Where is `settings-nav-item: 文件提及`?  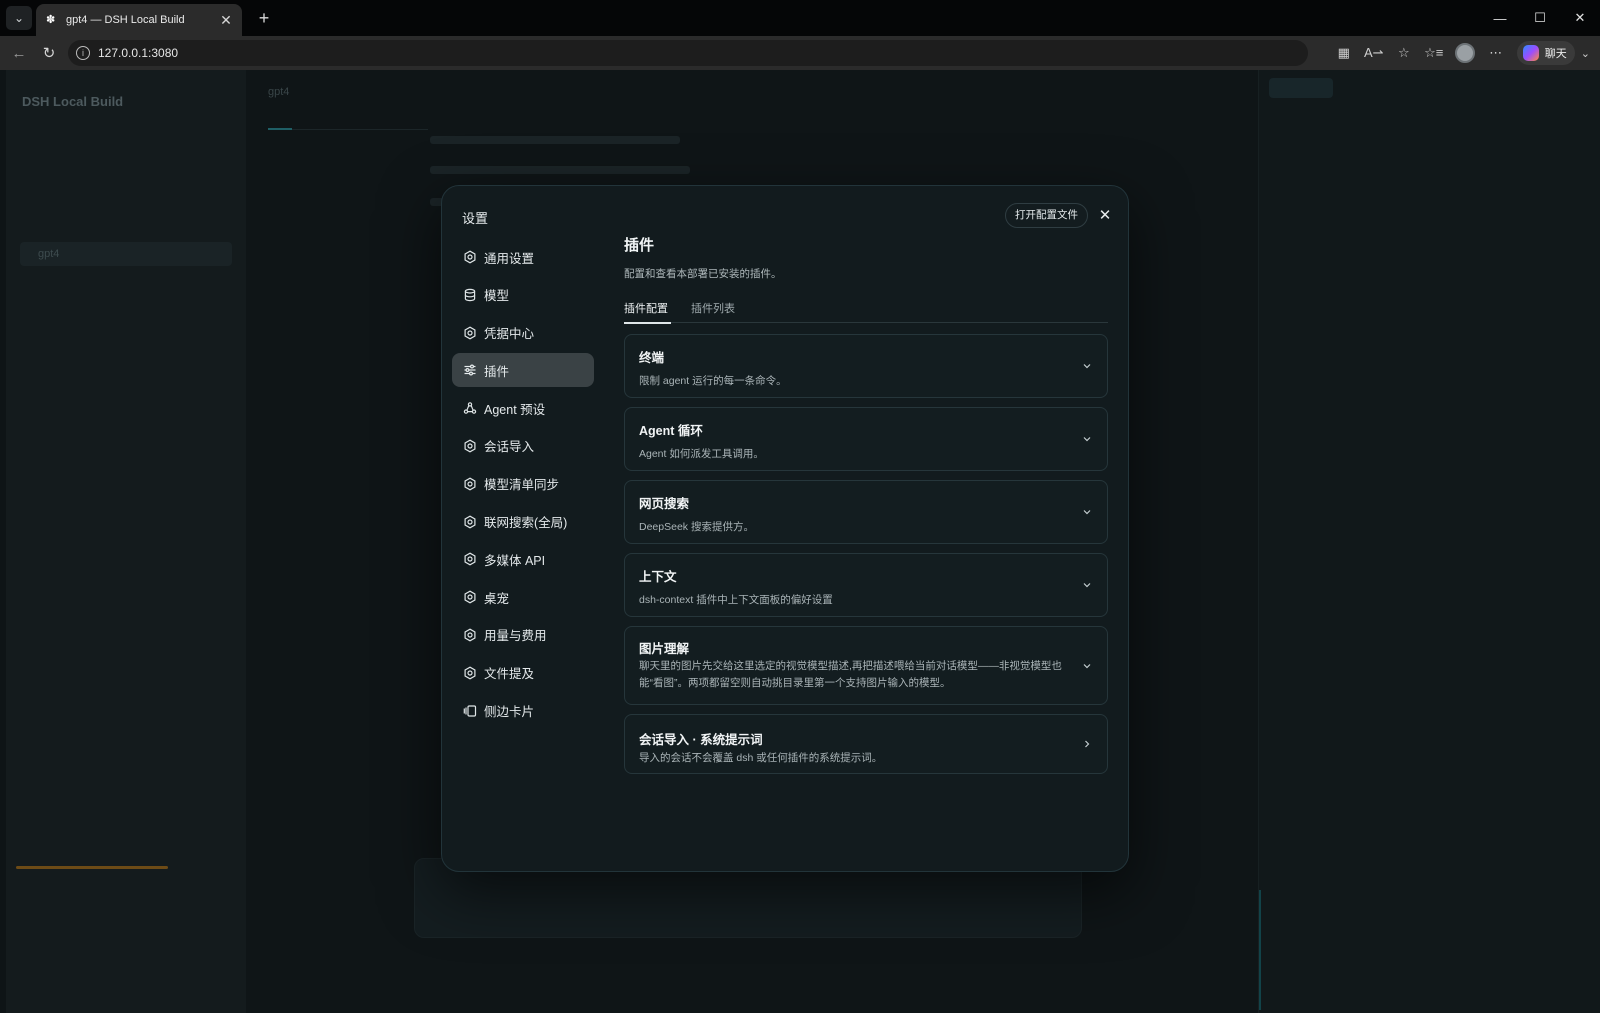
settings-nav-item: 文件提及 is located at coordinates (523, 673).